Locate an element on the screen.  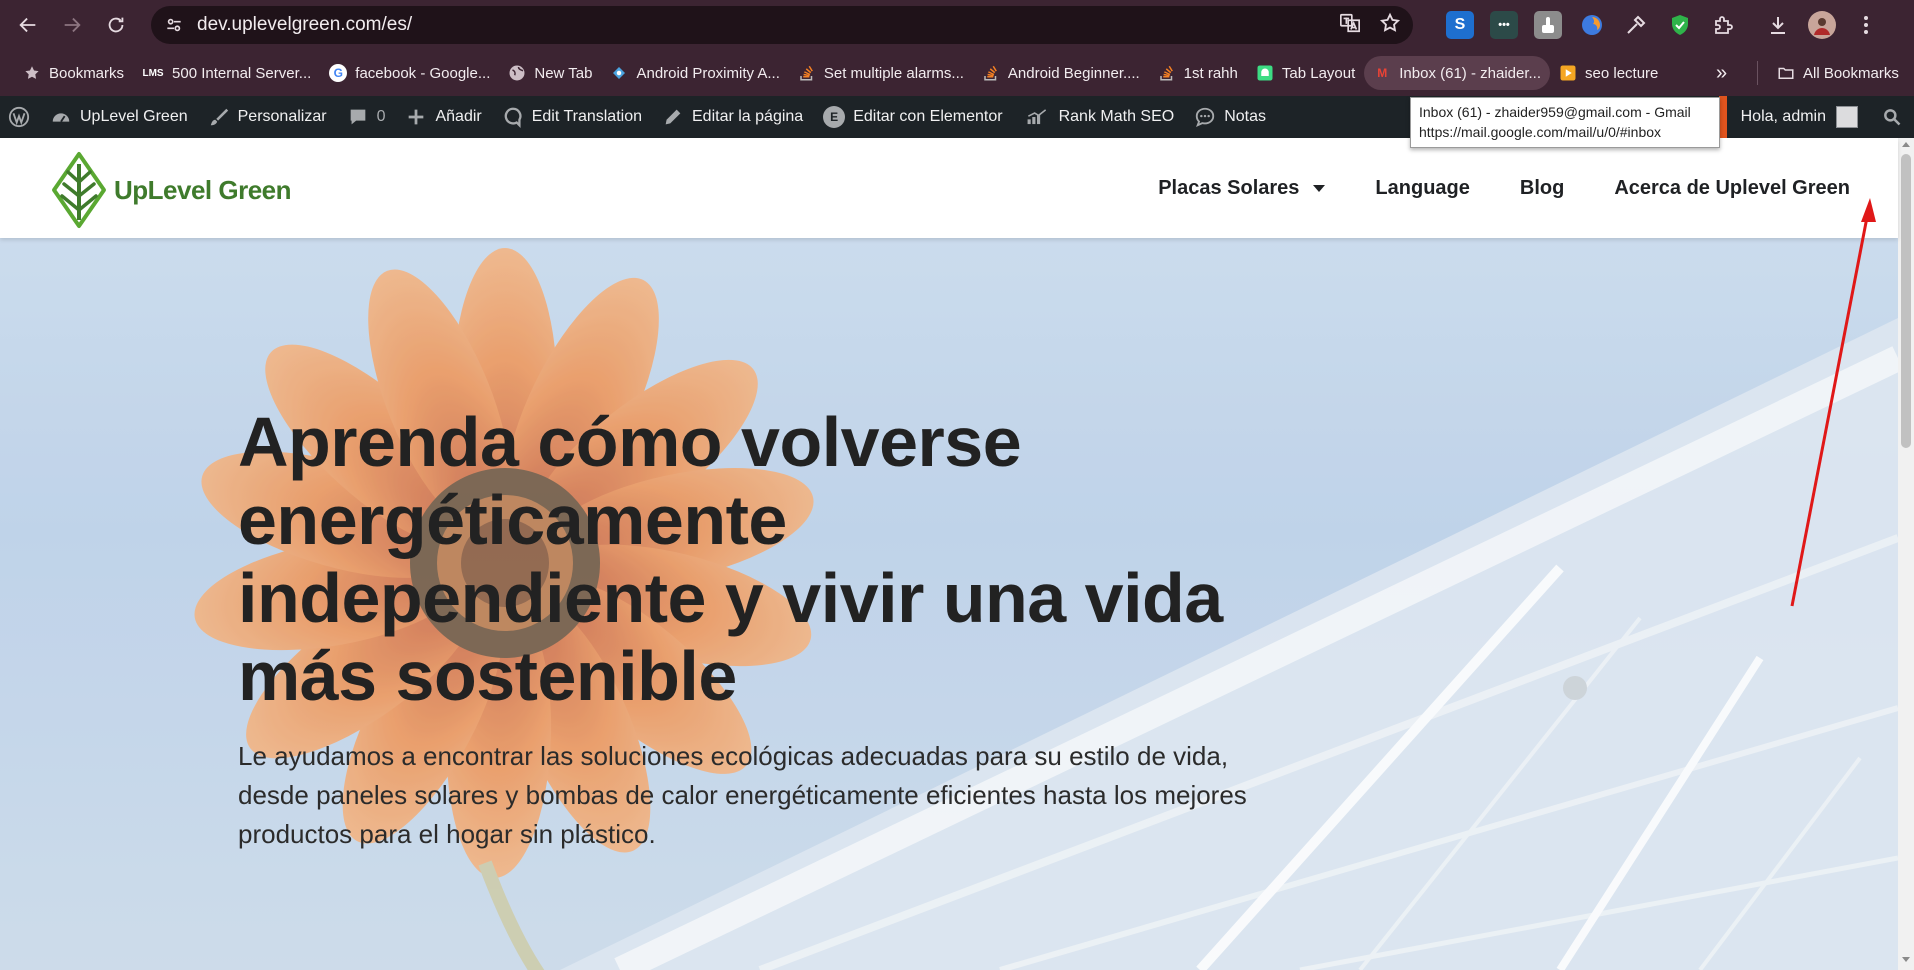
scroll-up-arrow-icon is located at coordinates (1906, 144).